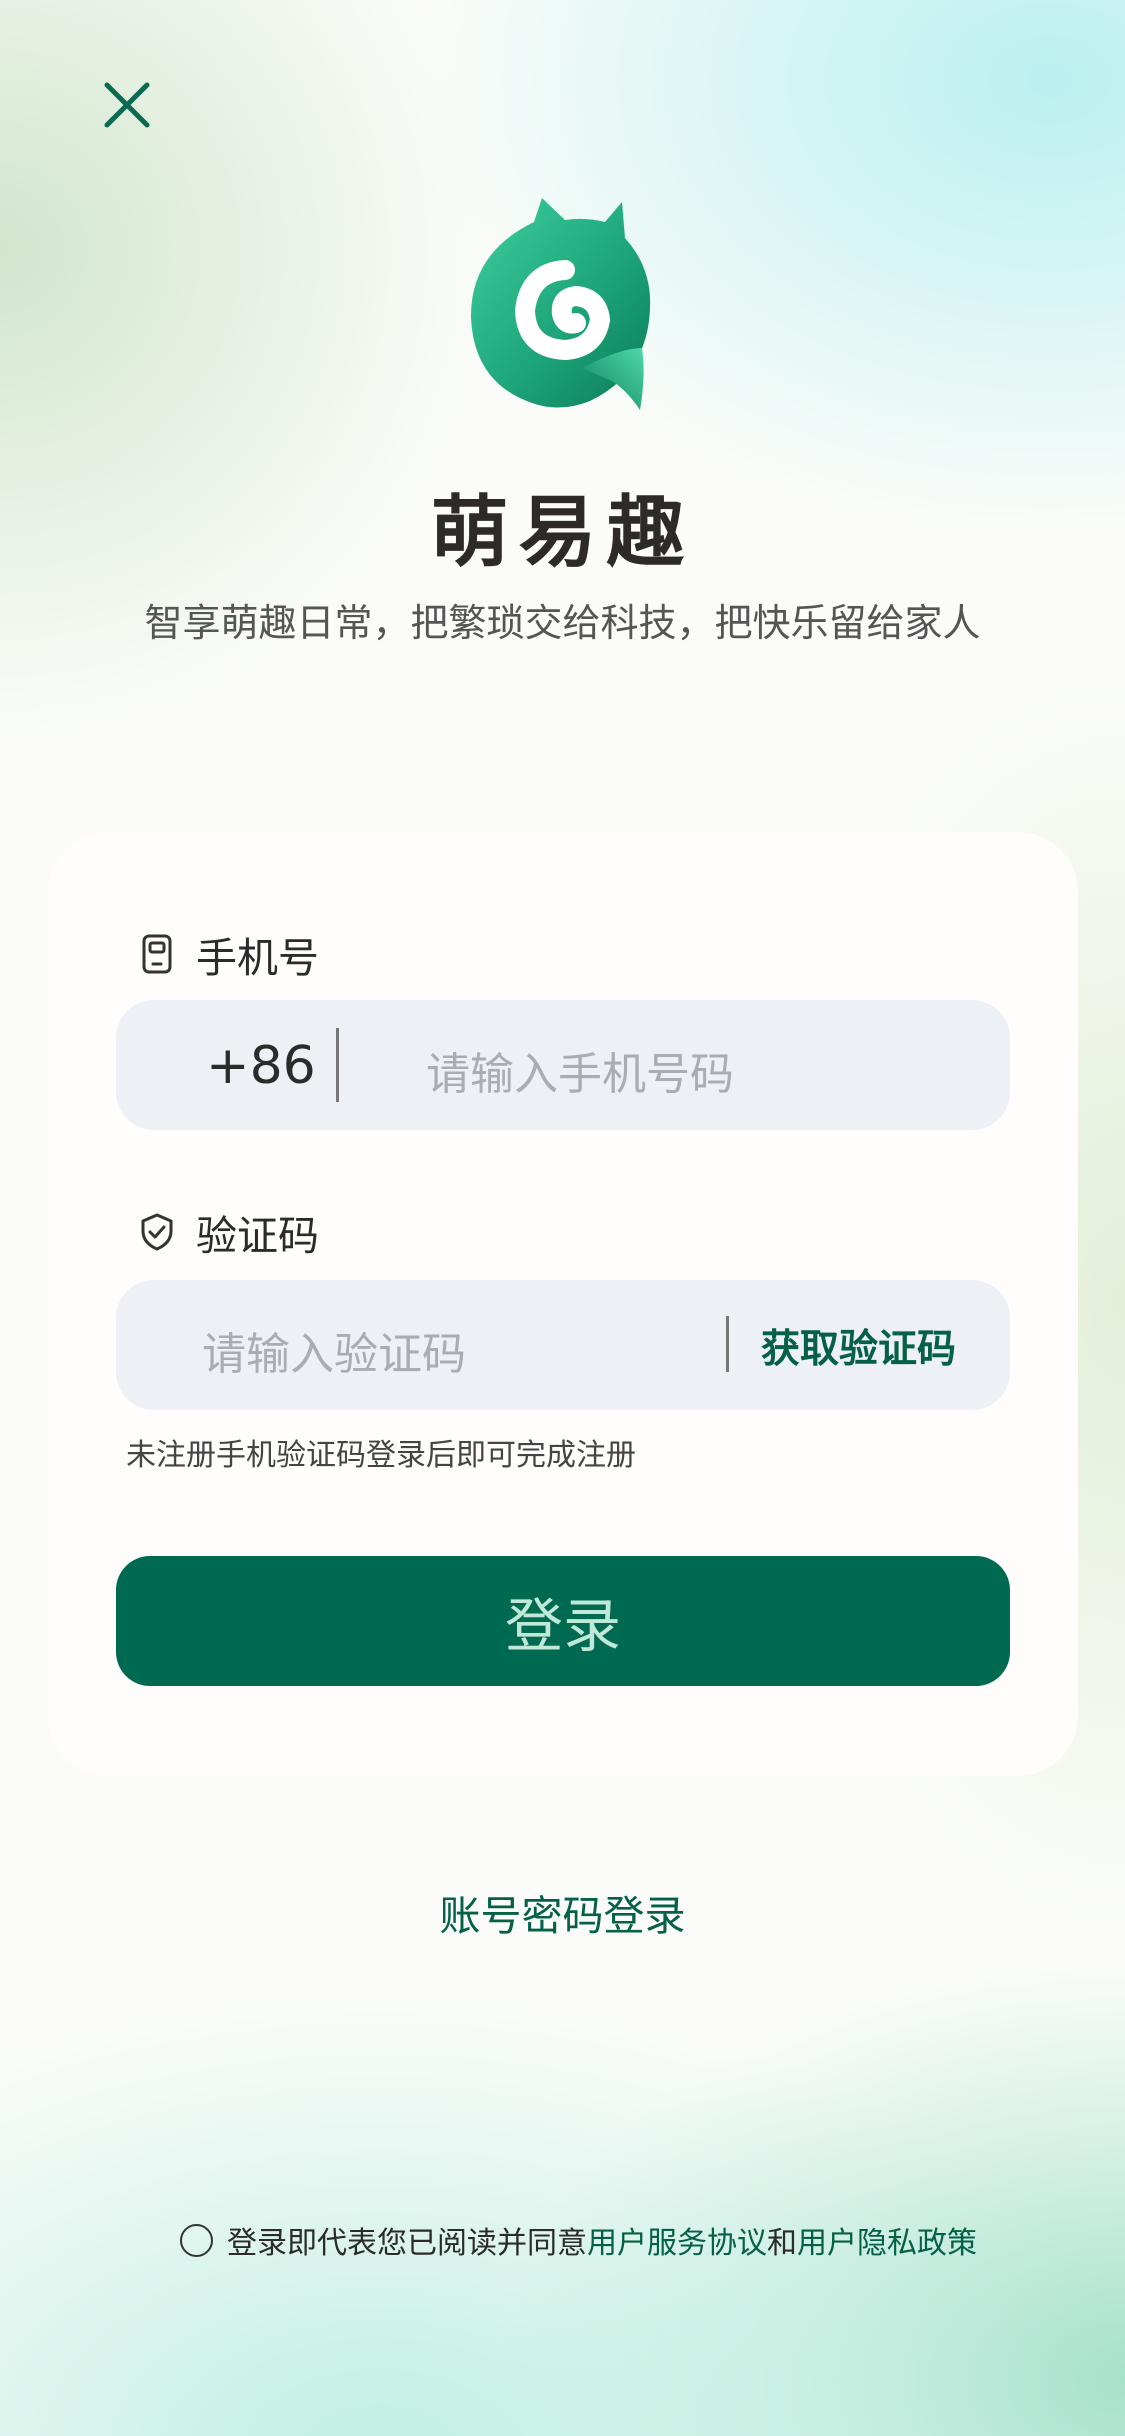 The width and height of the screenshot is (1125, 2436). Describe the element at coordinates (157, 1232) in the screenshot. I see `shield-check-icon` at that location.